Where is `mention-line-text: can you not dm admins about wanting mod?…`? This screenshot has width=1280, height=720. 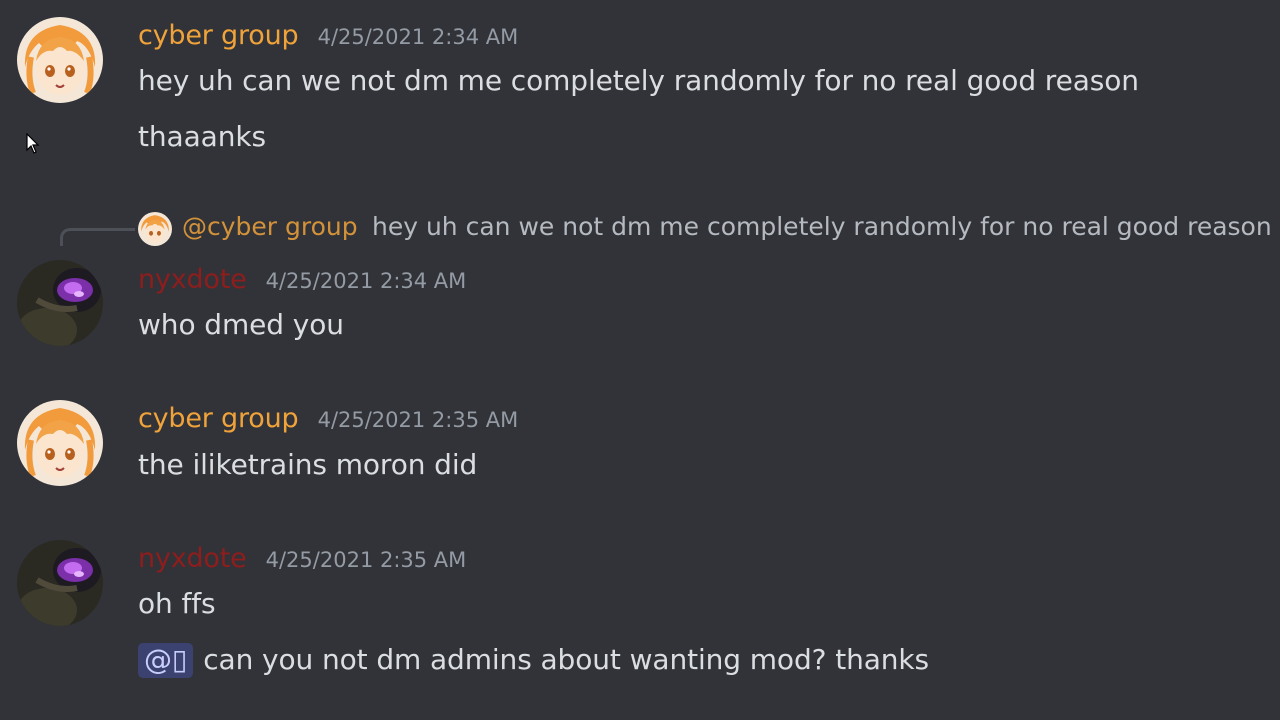 mention-line-text: can you not dm admins about wanting mod?… is located at coordinates (566, 659).